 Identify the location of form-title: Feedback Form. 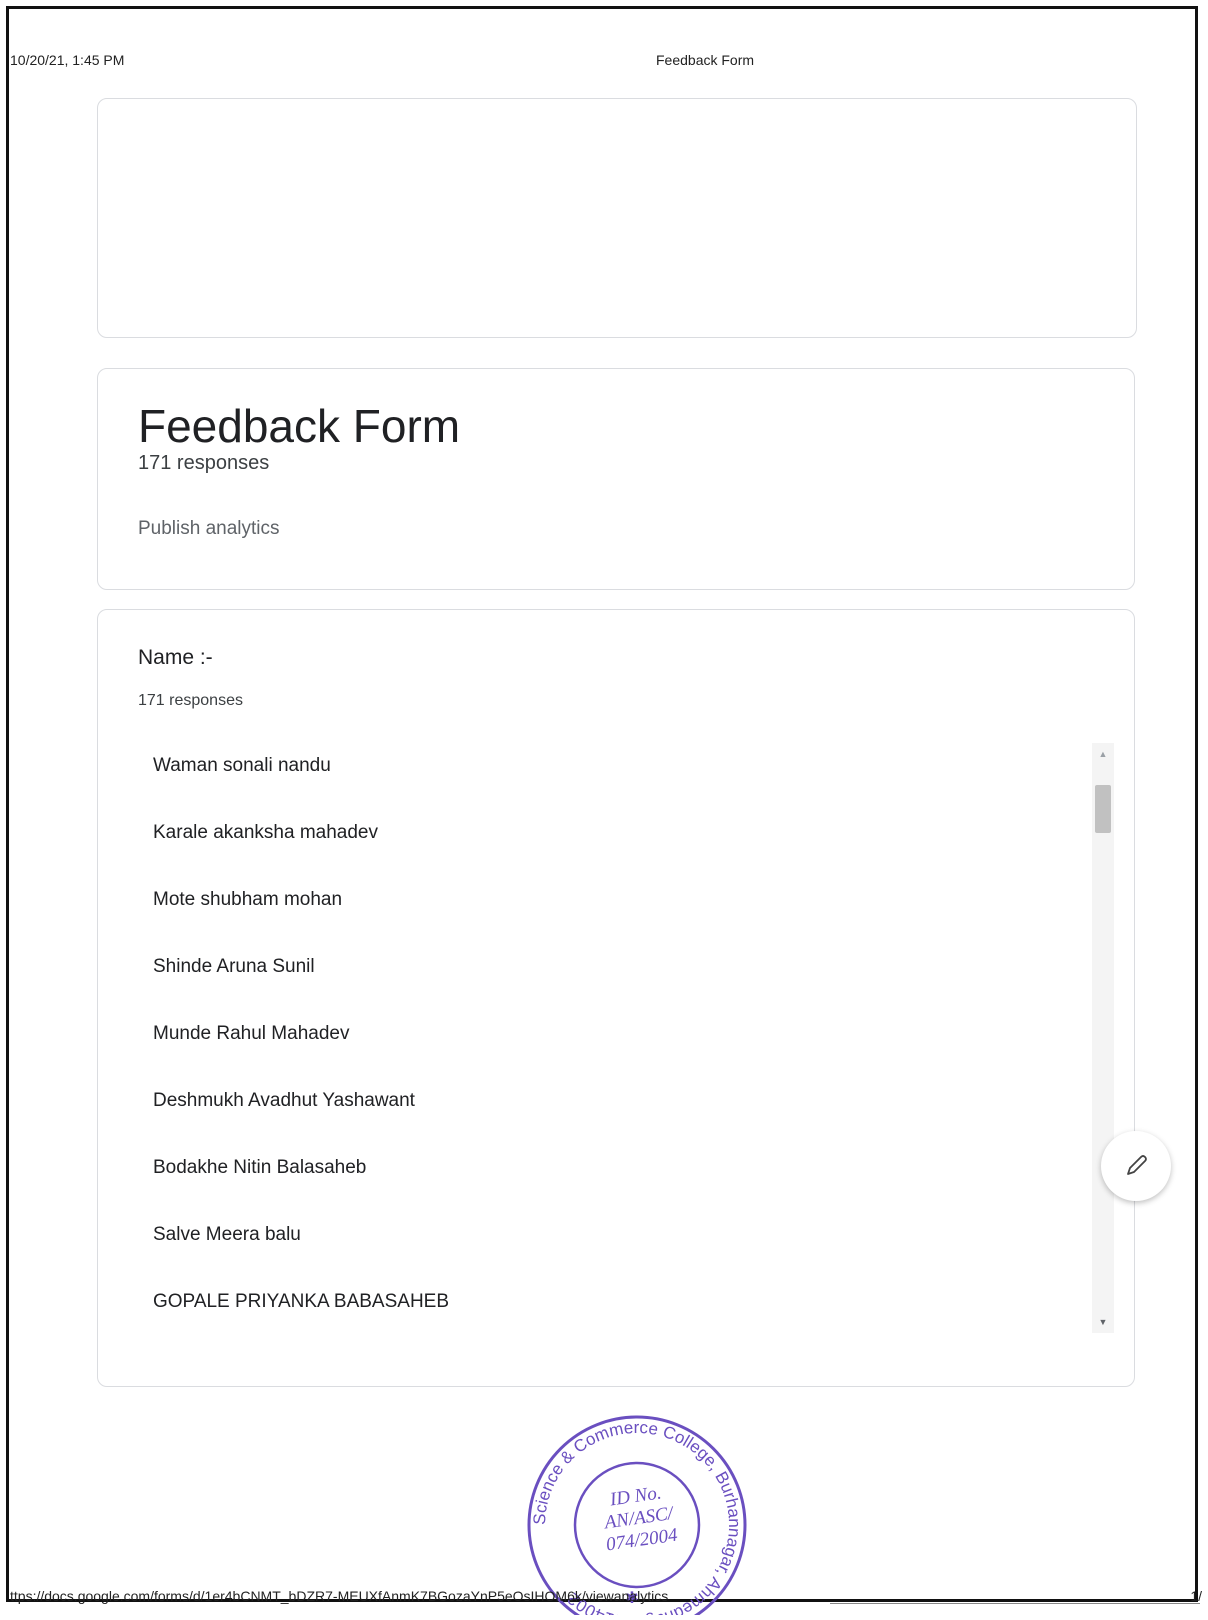
(299, 426).